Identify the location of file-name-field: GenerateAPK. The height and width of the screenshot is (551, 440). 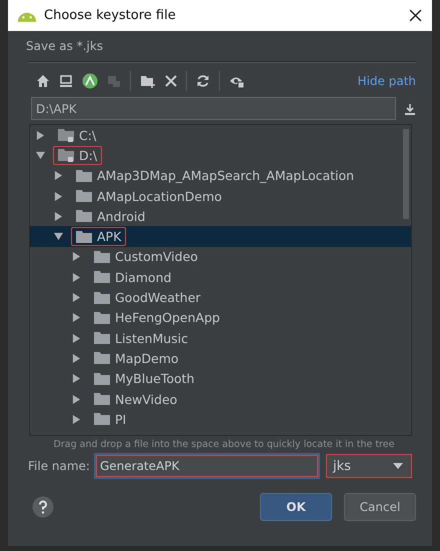
(207, 466).